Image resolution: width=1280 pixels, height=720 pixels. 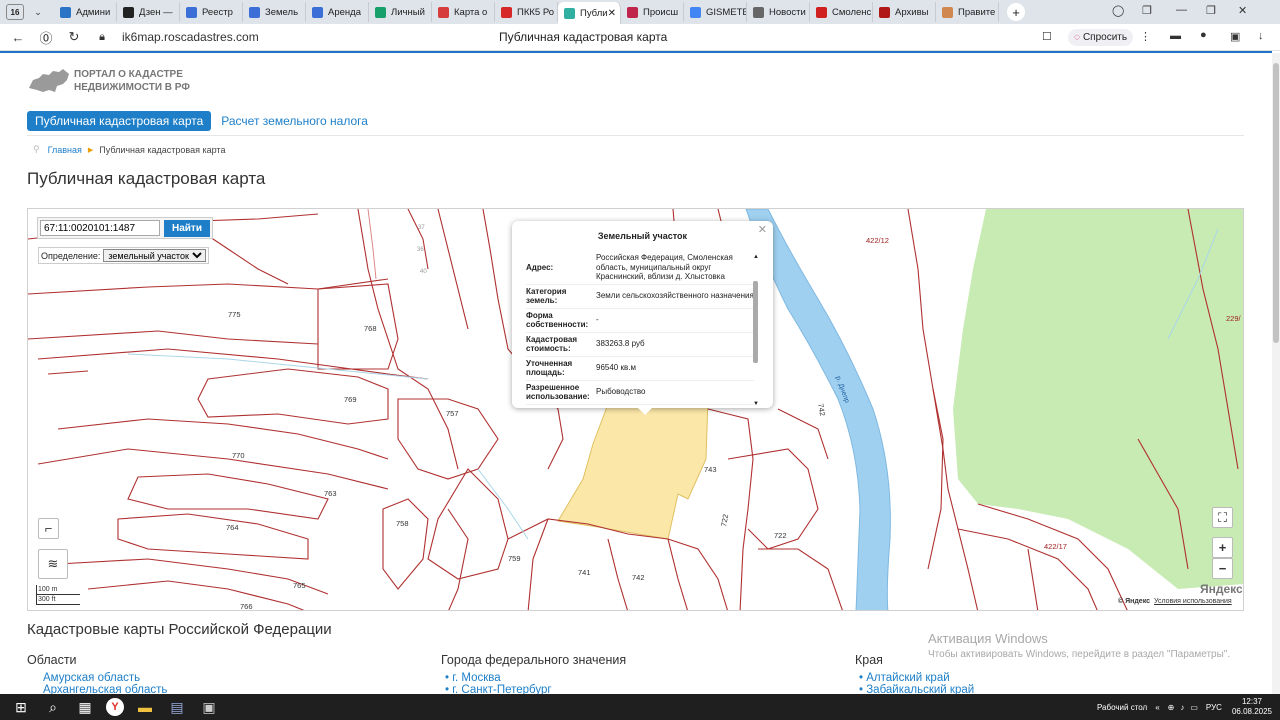 What do you see at coordinates (1214, 707) in the screenshot?
I see `language-indicator: РУС` at bounding box center [1214, 707].